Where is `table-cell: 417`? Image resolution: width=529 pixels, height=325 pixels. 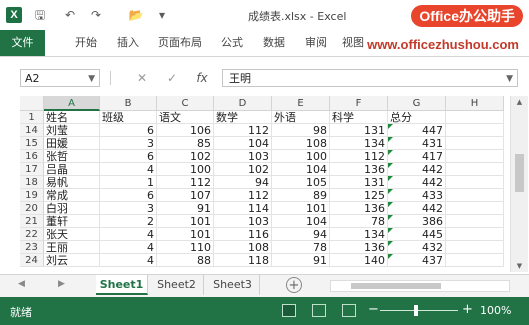
table-cell: 417 is located at coordinates (417, 156).